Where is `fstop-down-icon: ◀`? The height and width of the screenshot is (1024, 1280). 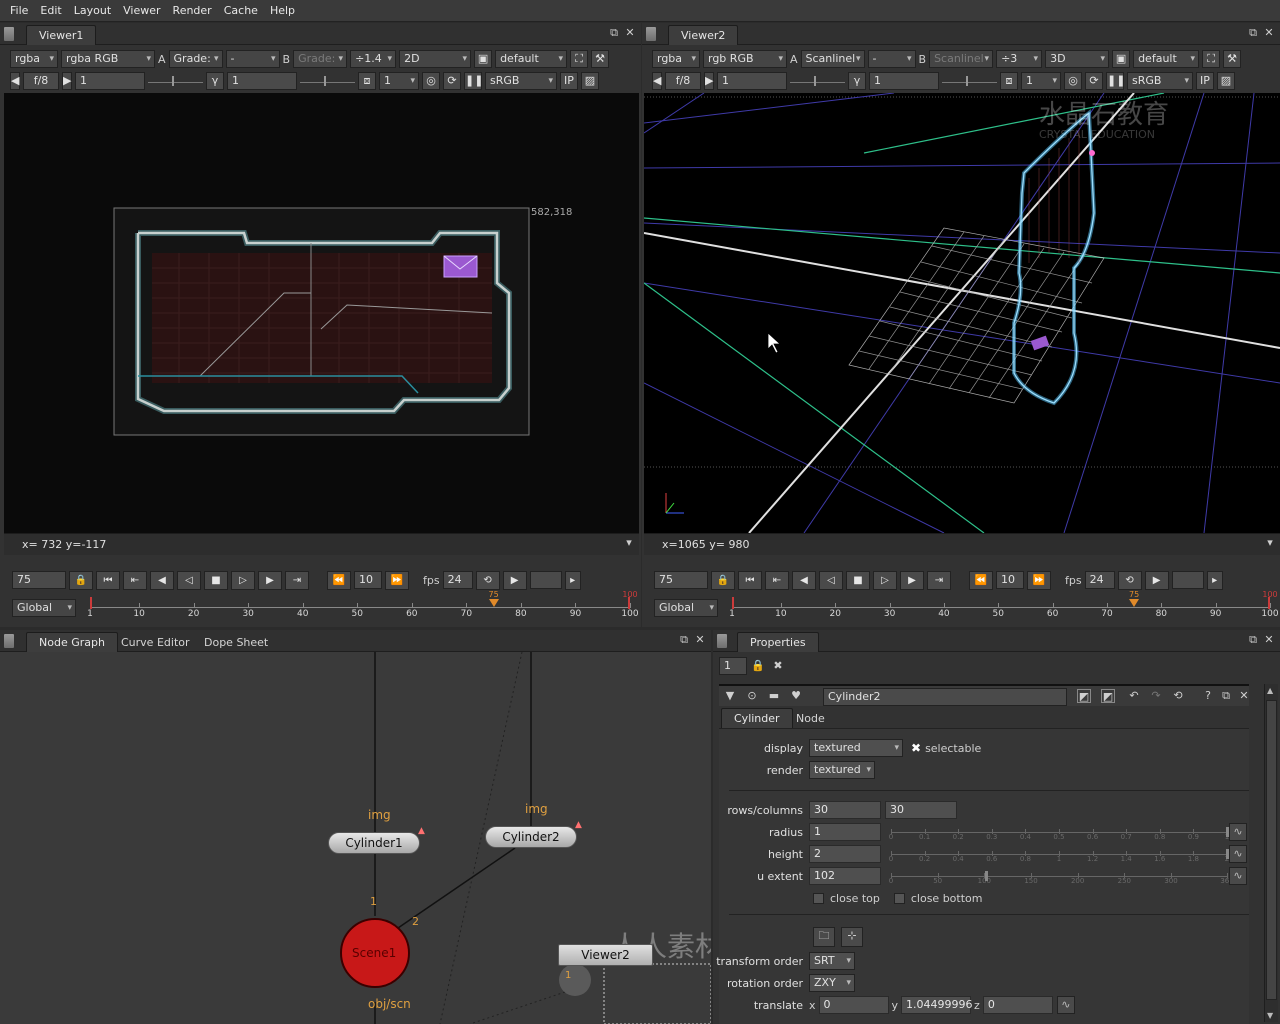
fstop-down-icon: ◀ is located at coordinates (657, 81).